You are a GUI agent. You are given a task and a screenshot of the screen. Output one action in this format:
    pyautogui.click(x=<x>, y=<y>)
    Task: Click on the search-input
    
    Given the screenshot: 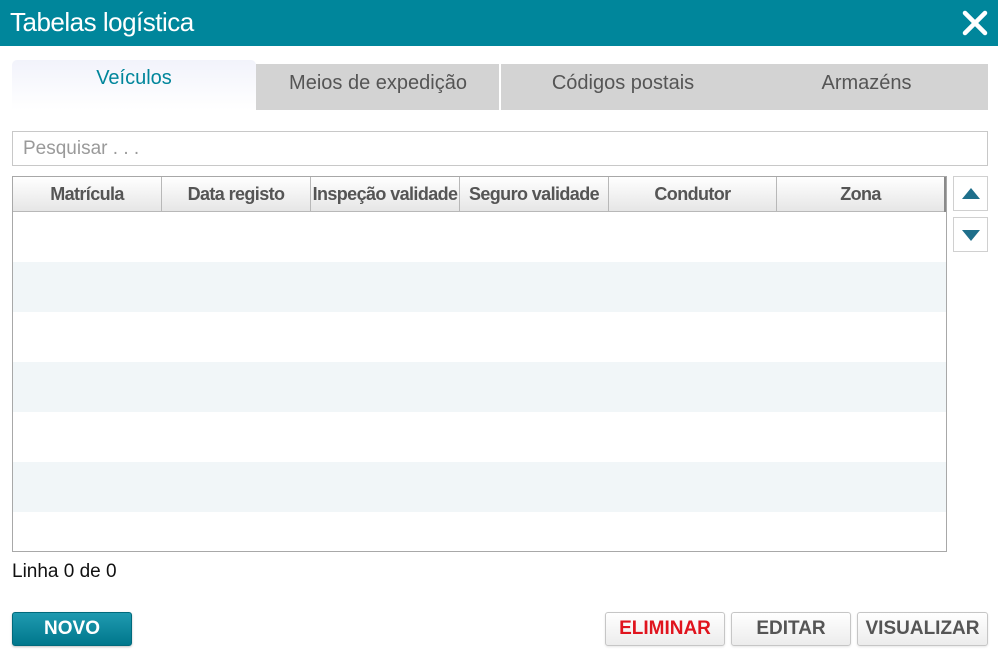 What is the action you would take?
    pyautogui.click(x=500, y=148)
    